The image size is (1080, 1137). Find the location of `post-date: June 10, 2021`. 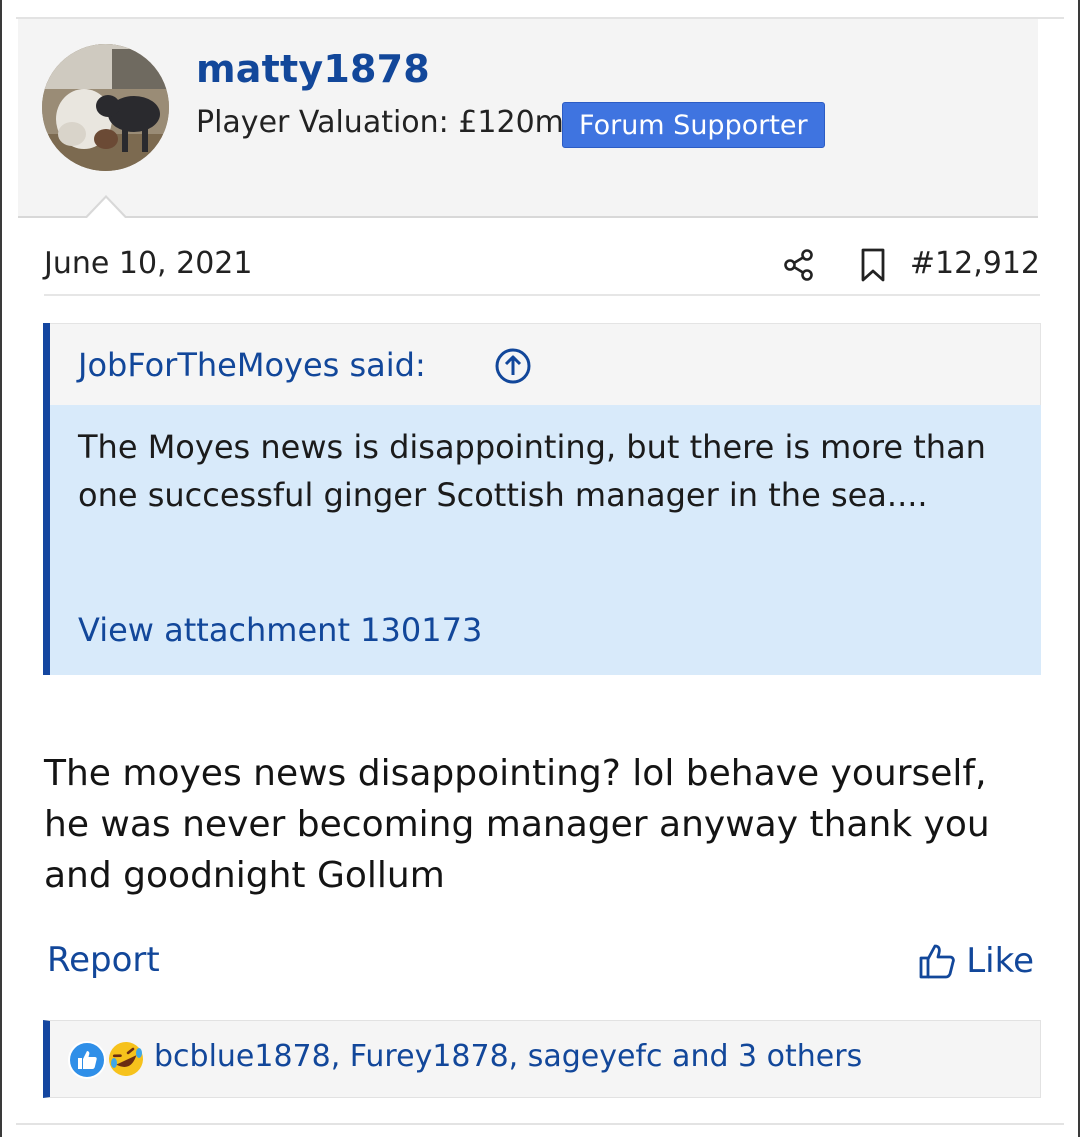

post-date: June 10, 2021 is located at coordinates (148, 263).